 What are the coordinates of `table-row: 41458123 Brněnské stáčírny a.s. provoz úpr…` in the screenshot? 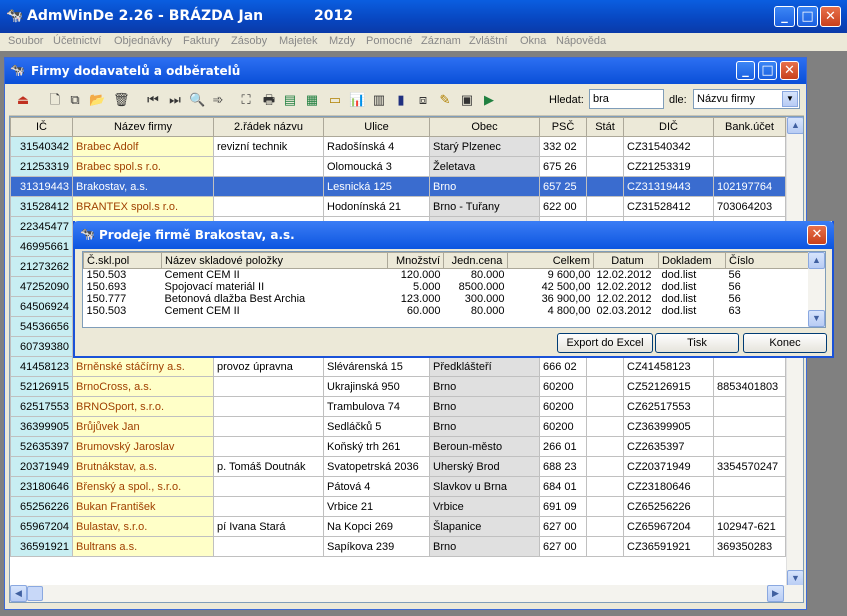 It's located at (398, 366).